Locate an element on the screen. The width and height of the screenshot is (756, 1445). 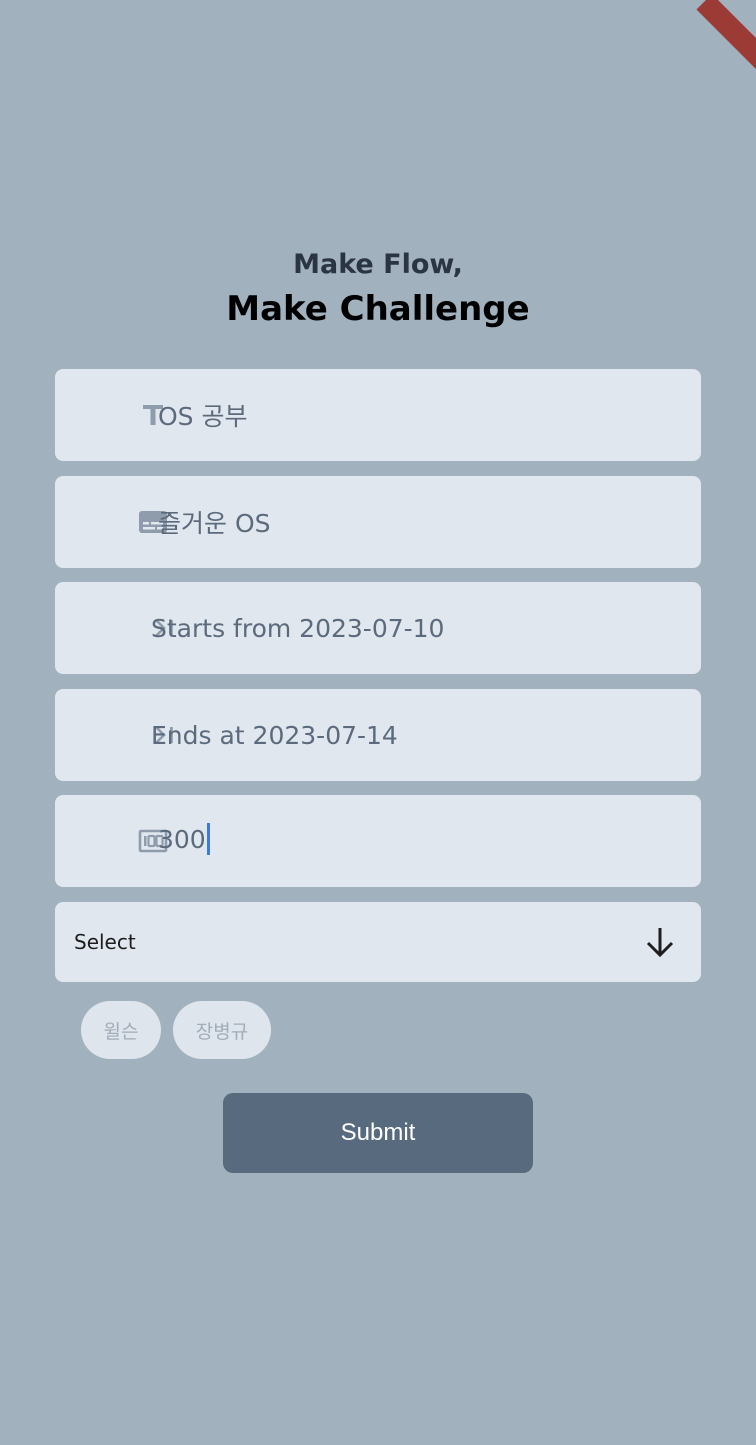
start-date-field: Starts from 2023-07-10 is located at coordinates (378, 628).